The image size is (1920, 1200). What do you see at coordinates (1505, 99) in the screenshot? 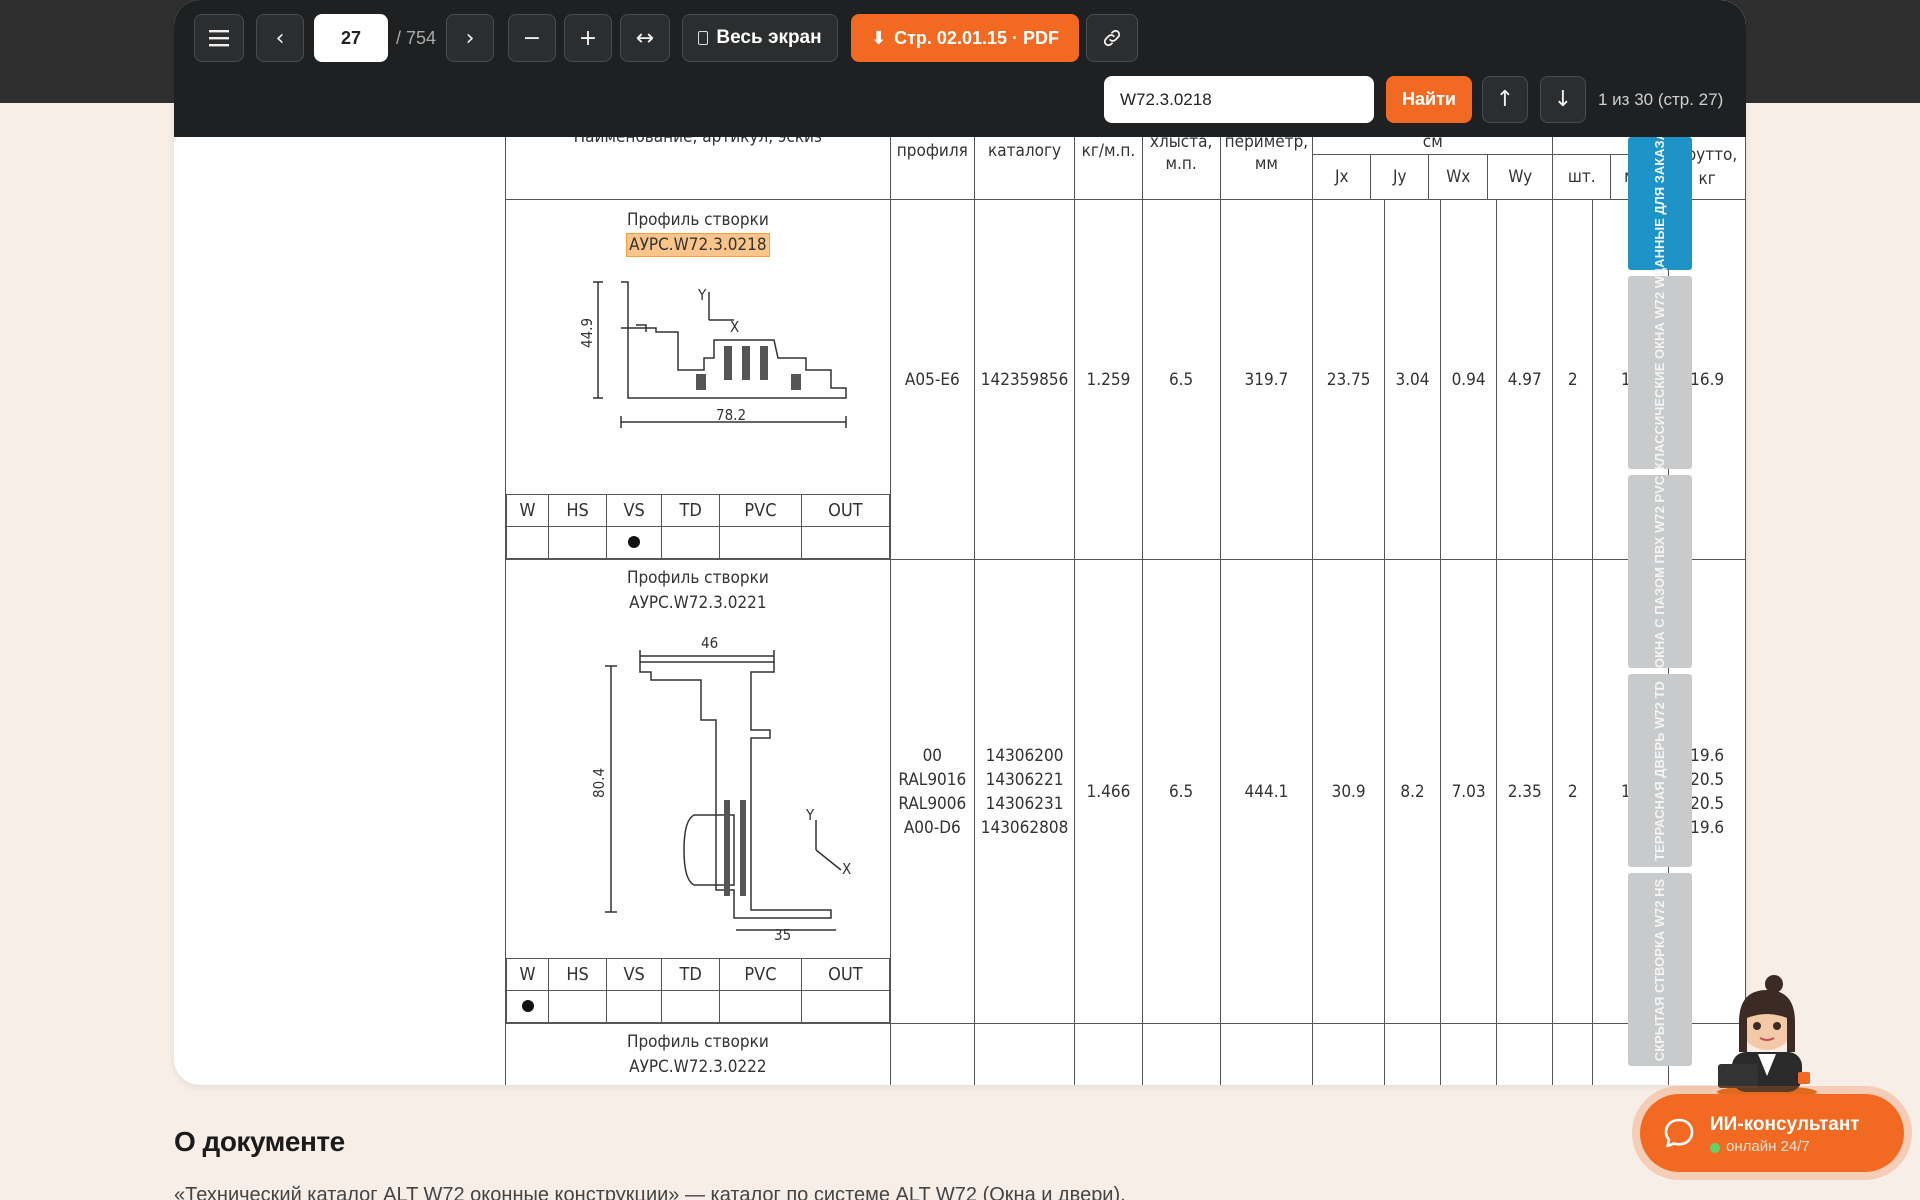
I see `prev-result-button: ↑` at bounding box center [1505, 99].